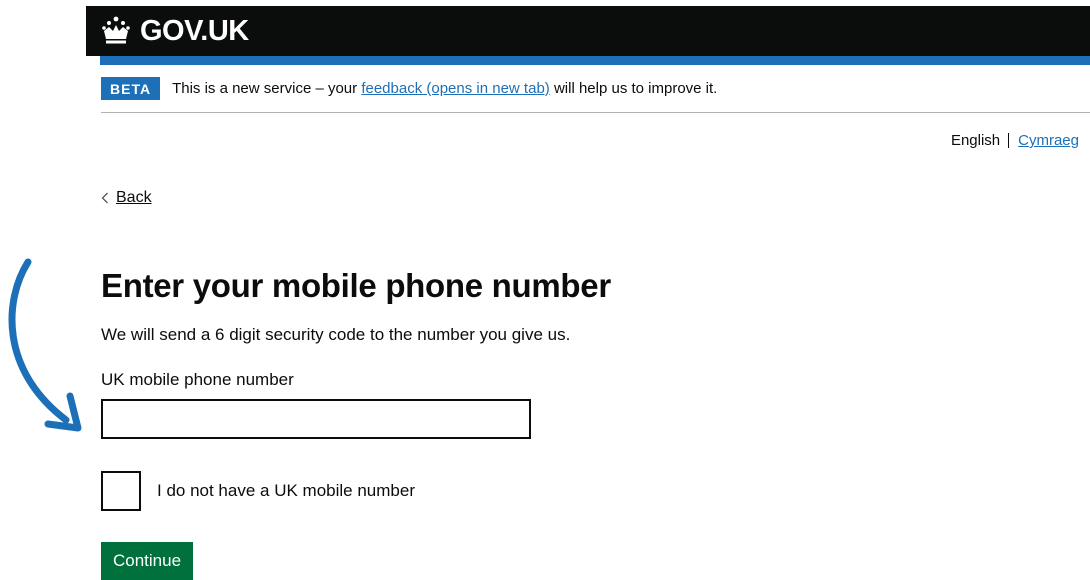  I want to click on back-link-label: Back, so click(134, 197).